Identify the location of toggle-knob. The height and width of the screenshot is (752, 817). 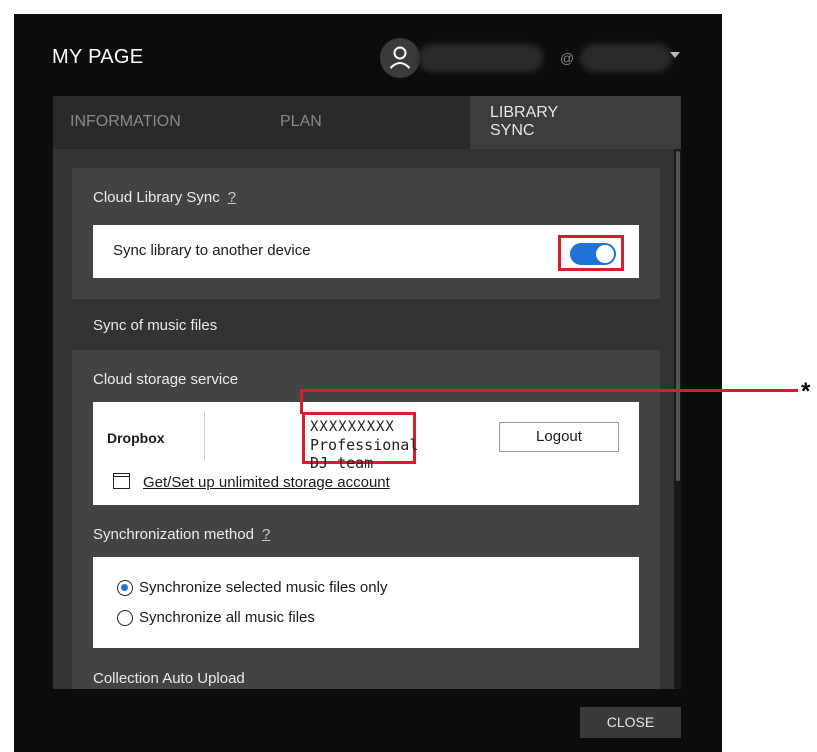
(605, 254).